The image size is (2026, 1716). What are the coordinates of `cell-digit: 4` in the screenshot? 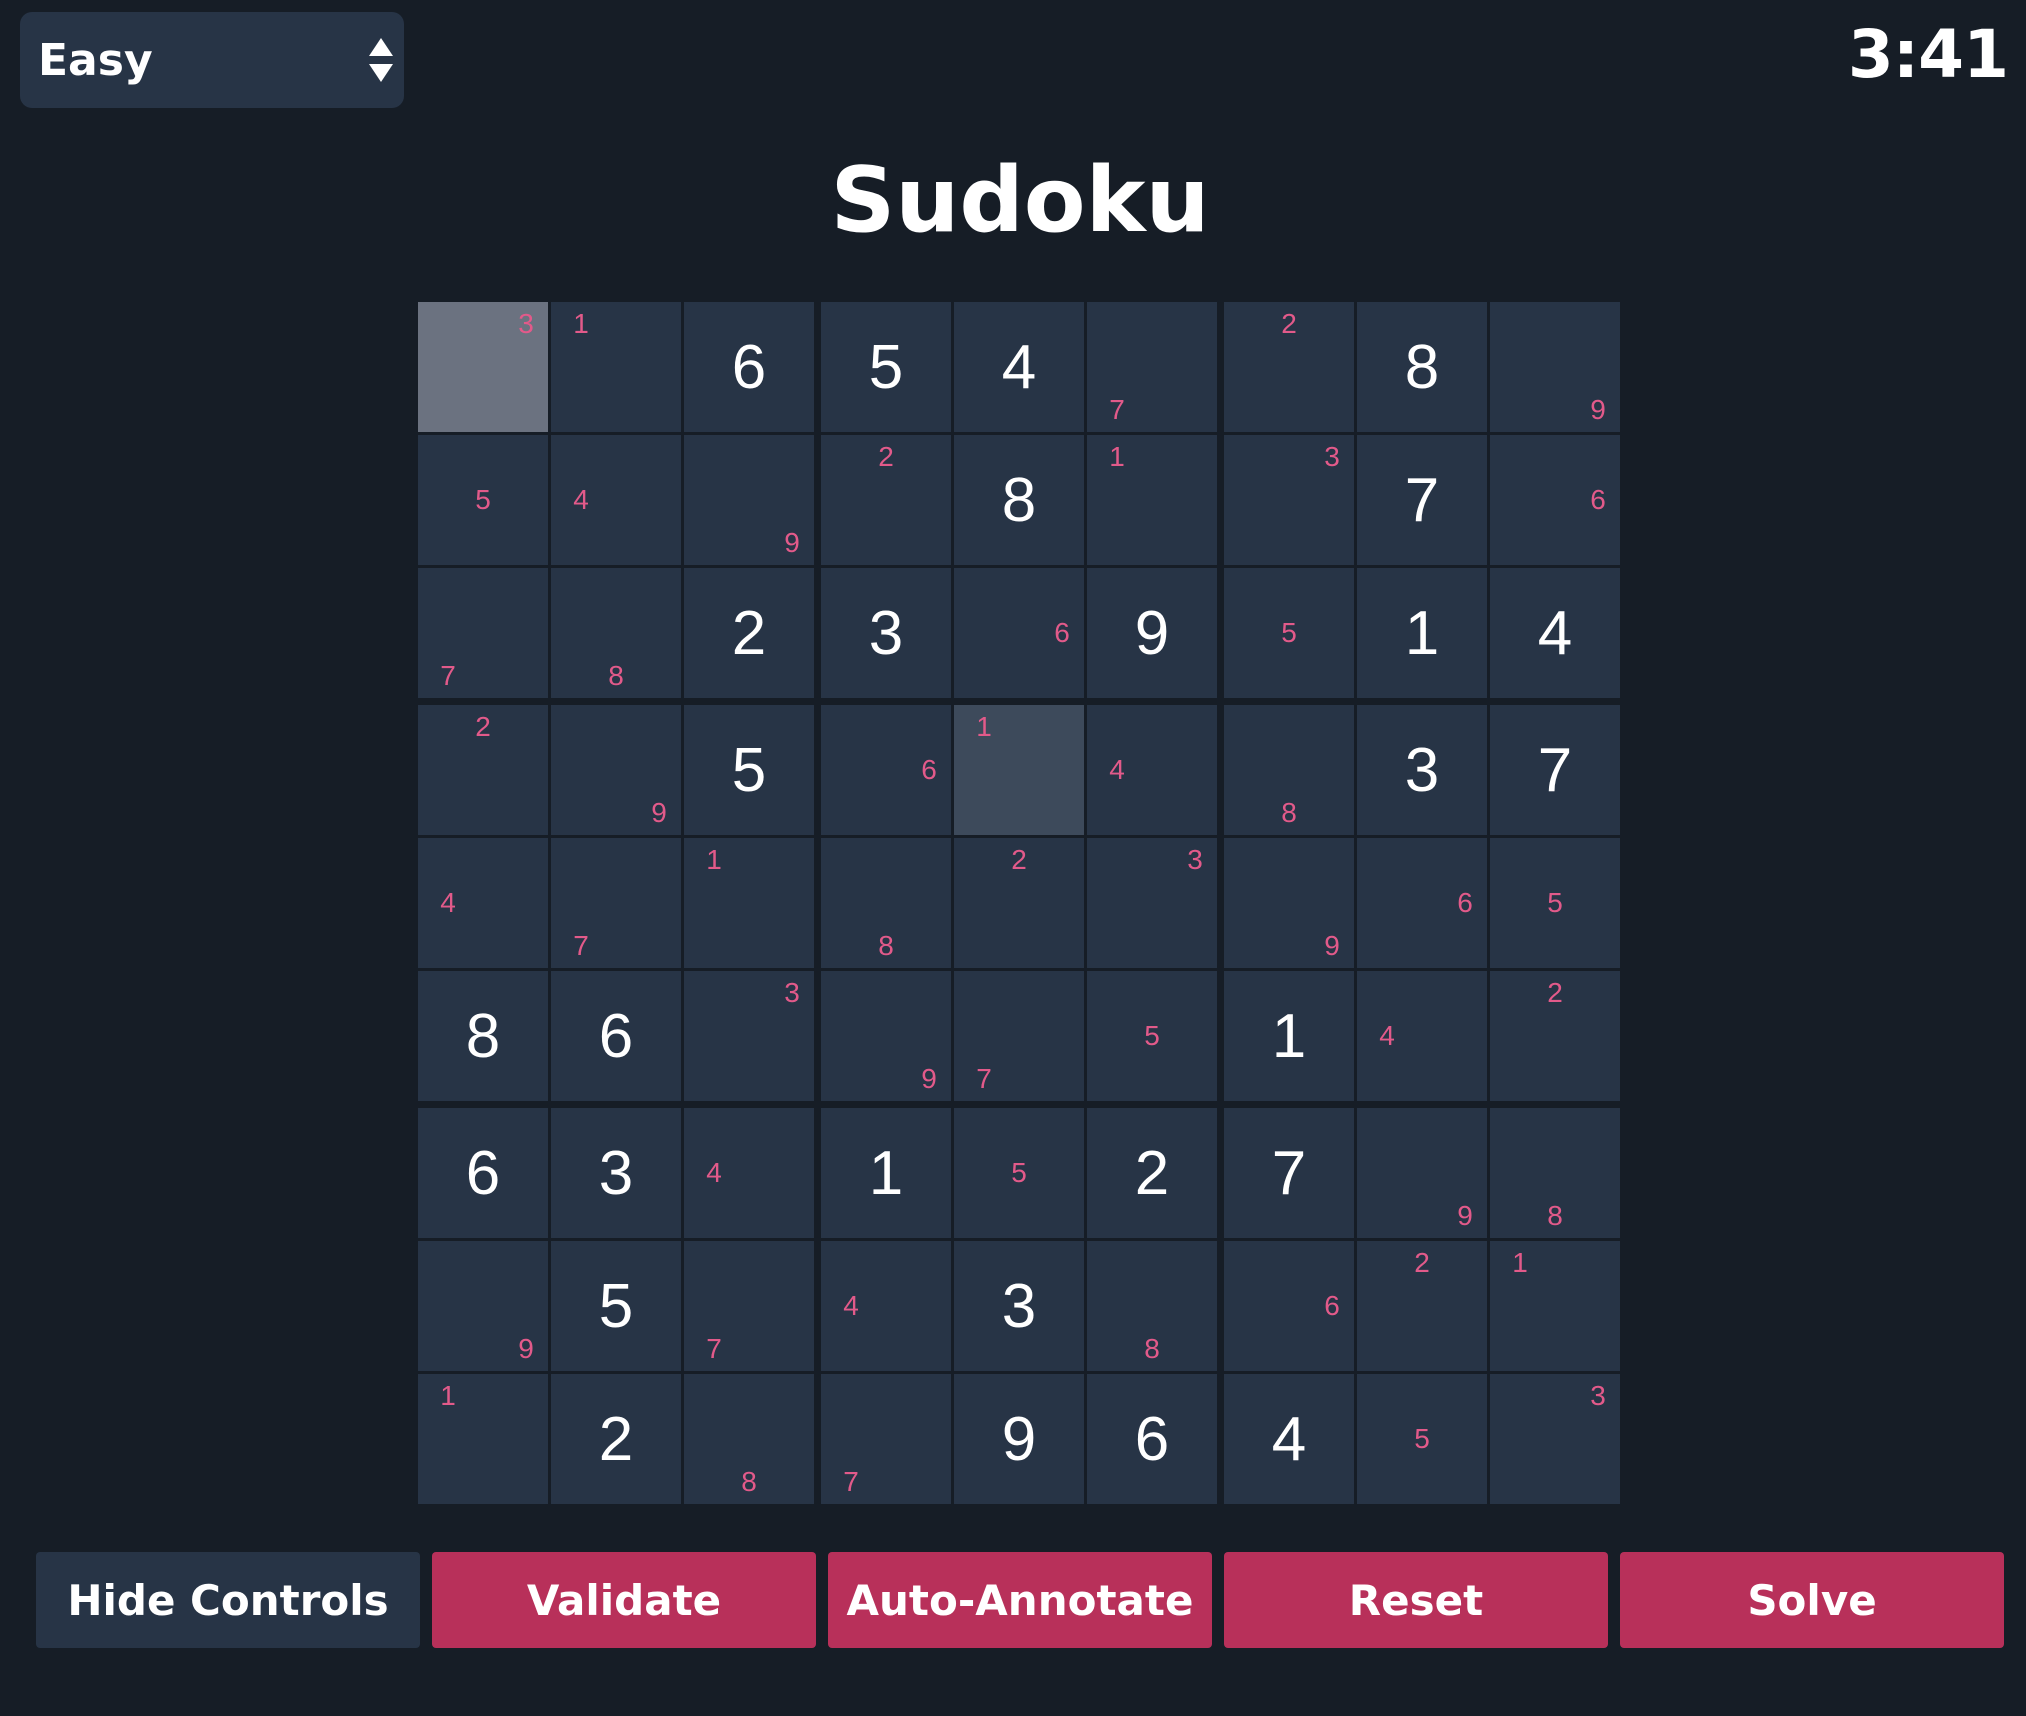 It's located at (1289, 1439).